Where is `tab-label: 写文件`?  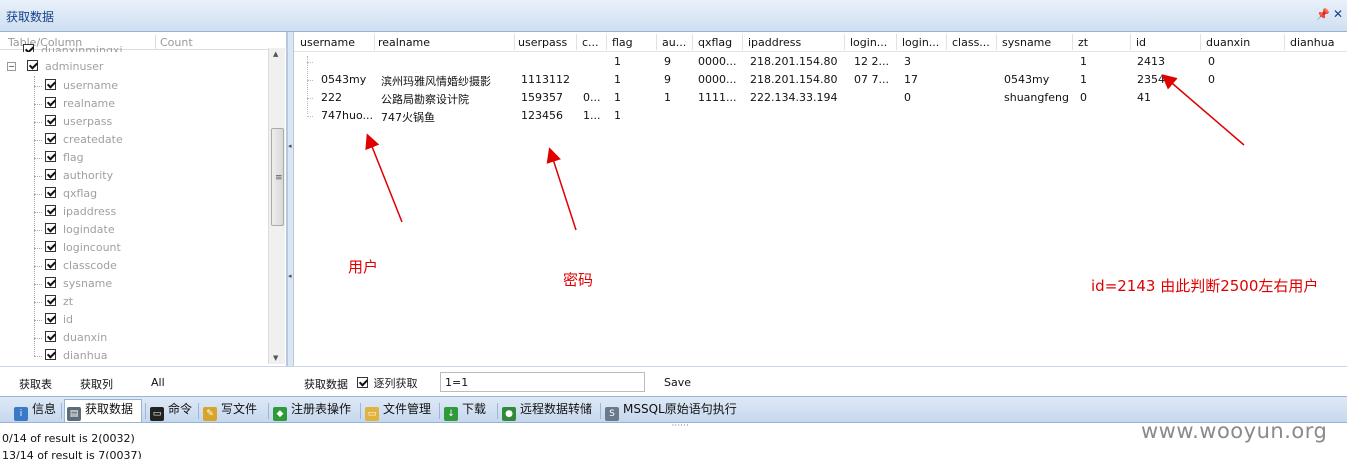 tab-label: 写文件 is located at coordinates (239, 409).